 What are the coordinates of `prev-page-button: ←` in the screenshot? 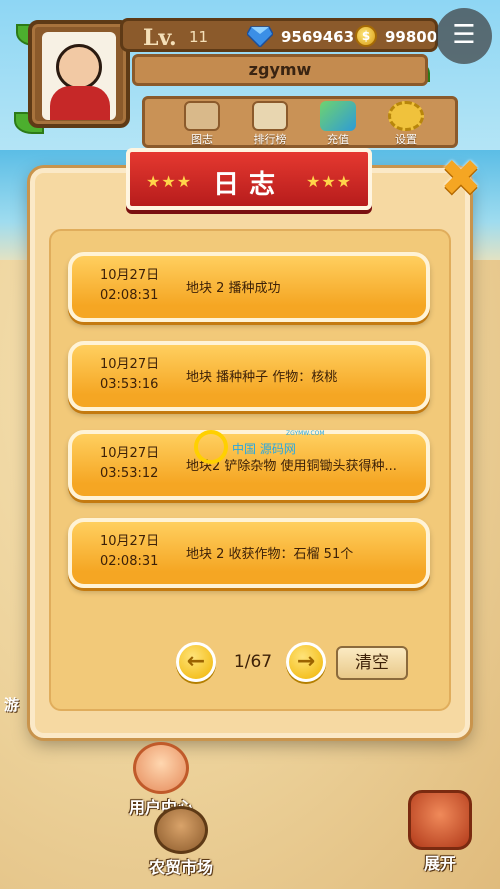 It's located at (196, 662).